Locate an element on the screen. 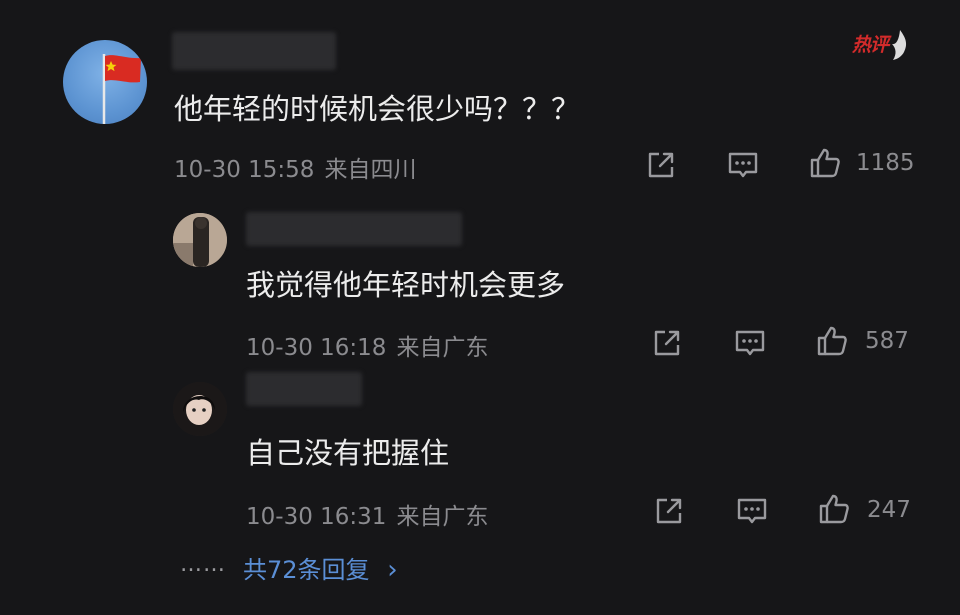 This screenshot has height=615, width=960. chevron-right-icon: › is located at coordinates (392, 570).